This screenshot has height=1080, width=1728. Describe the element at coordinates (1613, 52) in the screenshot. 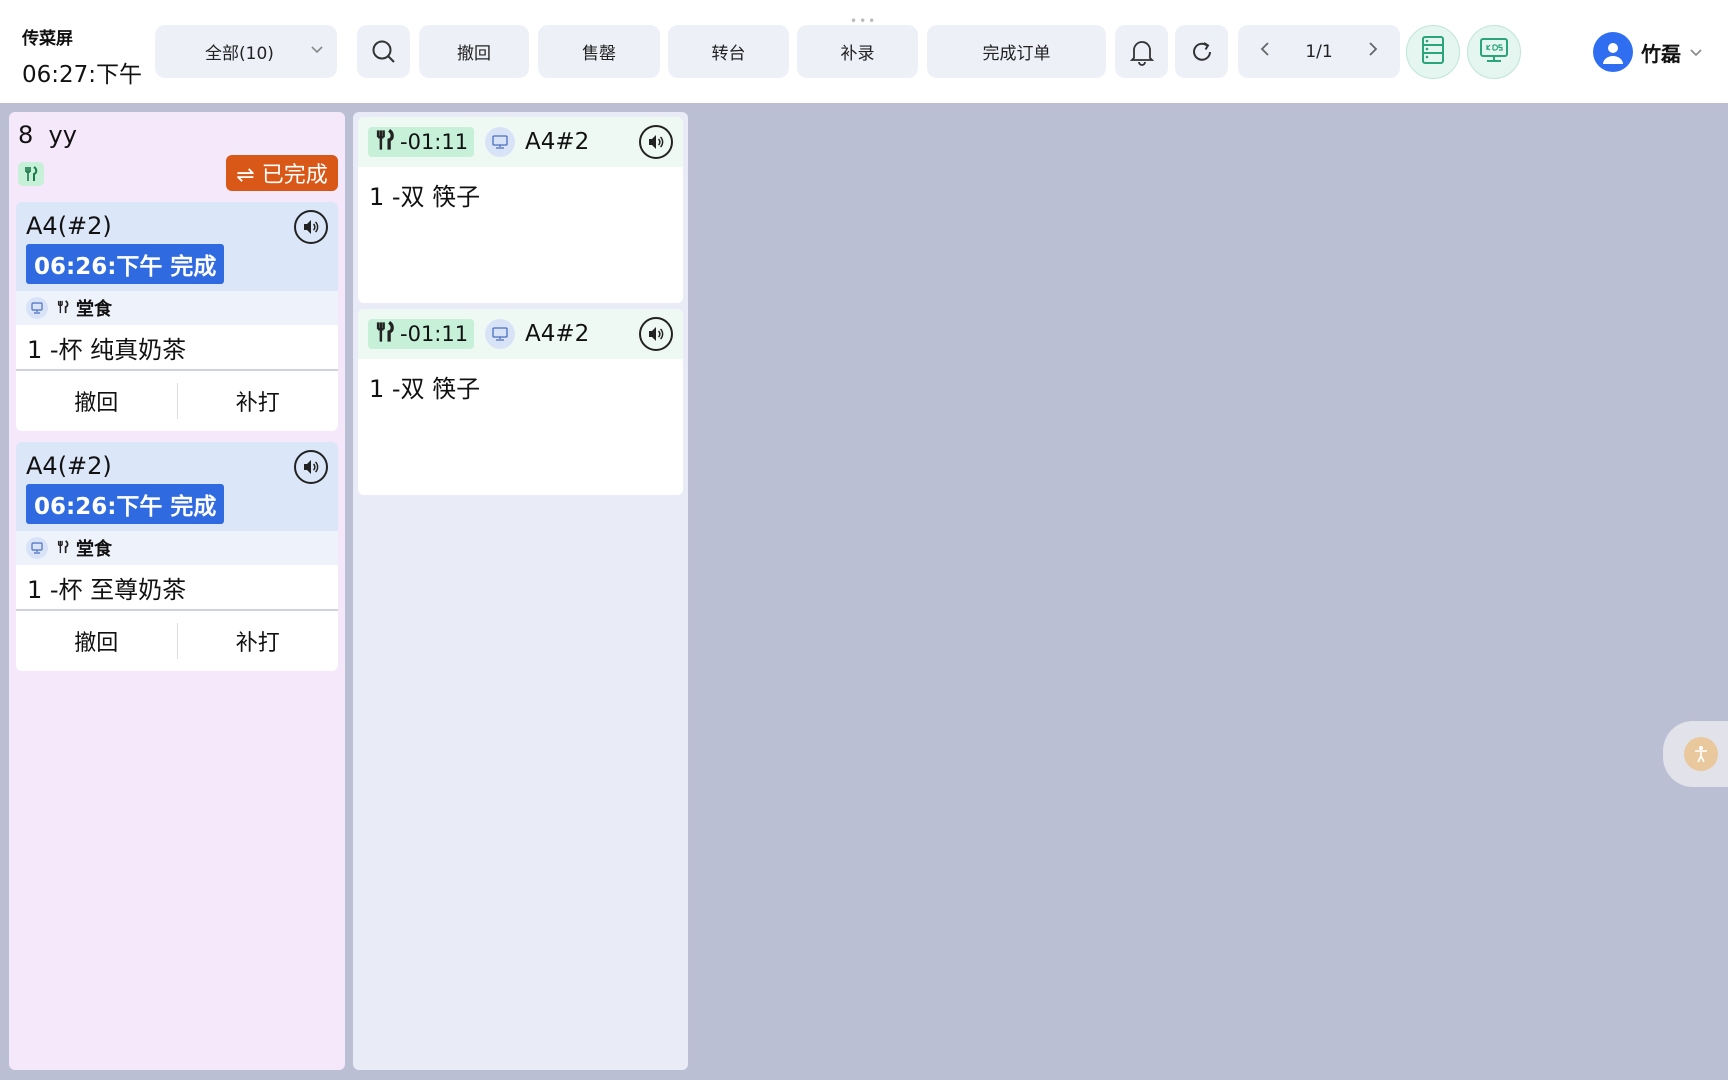

I see `avatar` at that location.